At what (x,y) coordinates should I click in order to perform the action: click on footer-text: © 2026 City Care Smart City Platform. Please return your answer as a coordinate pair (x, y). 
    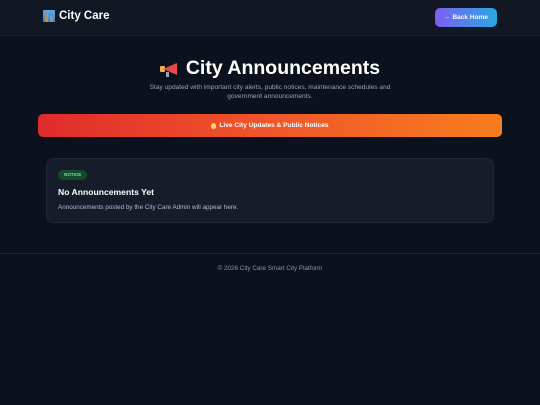
    Looking at the image, I should click on (270, 268).